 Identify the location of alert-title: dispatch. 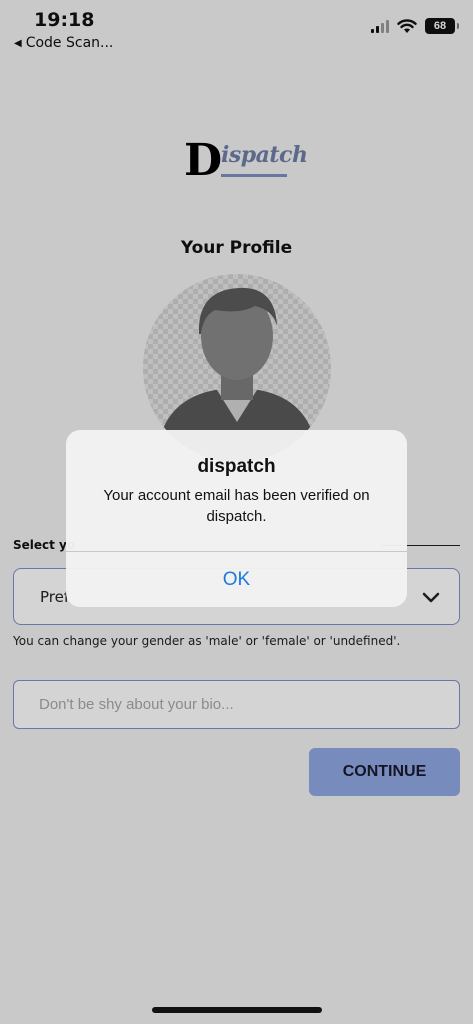
(236, 466).